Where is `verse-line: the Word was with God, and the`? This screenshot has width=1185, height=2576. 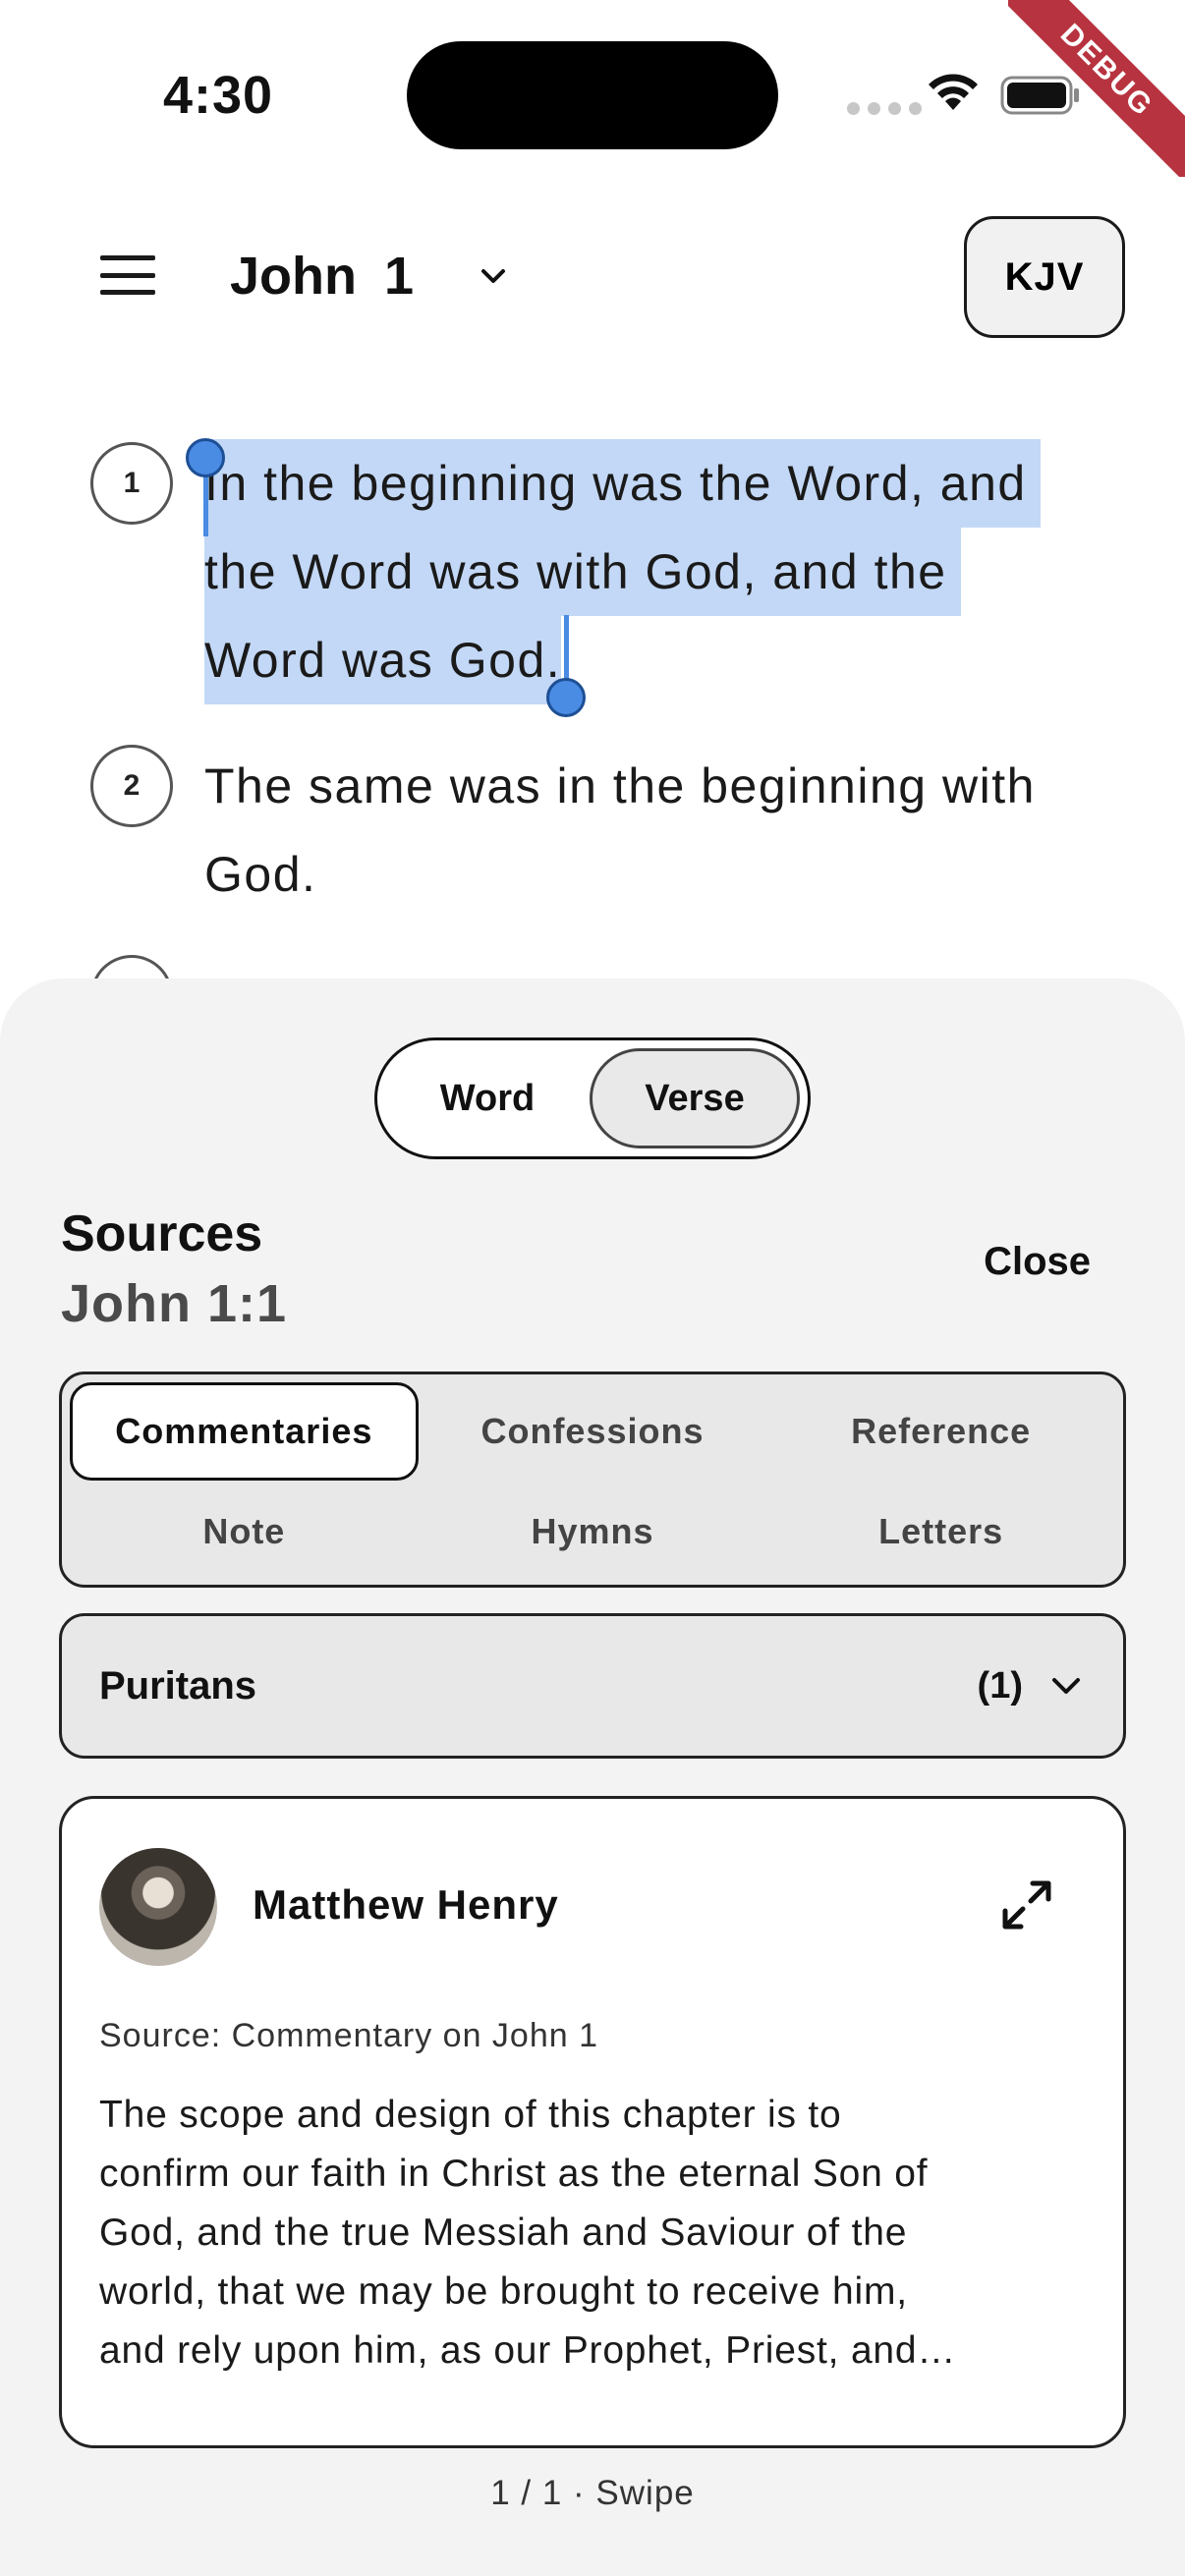 verse-line: the Word was with God, and the is located at coordinates (583, 572).